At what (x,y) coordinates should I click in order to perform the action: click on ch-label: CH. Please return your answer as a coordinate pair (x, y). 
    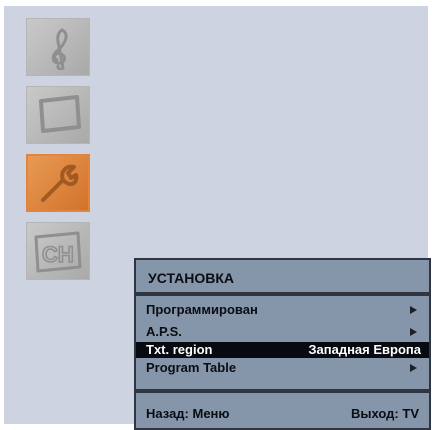
    Looking at the image, I should click on (58, 254).